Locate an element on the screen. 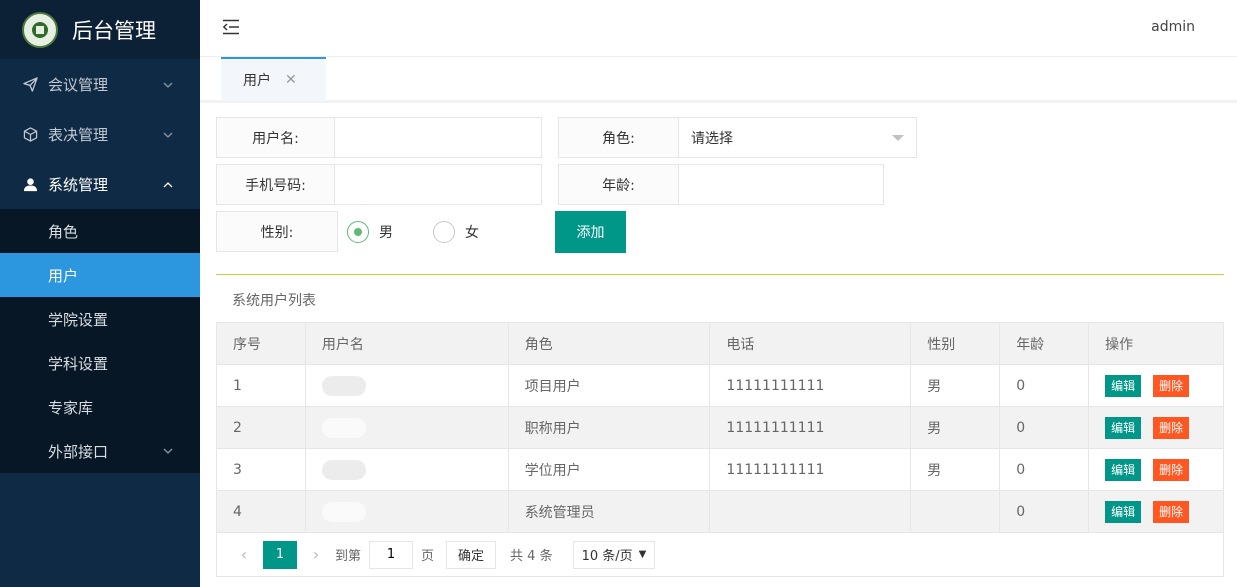  column-header: 操作 is located at coordinates (1156, 343).